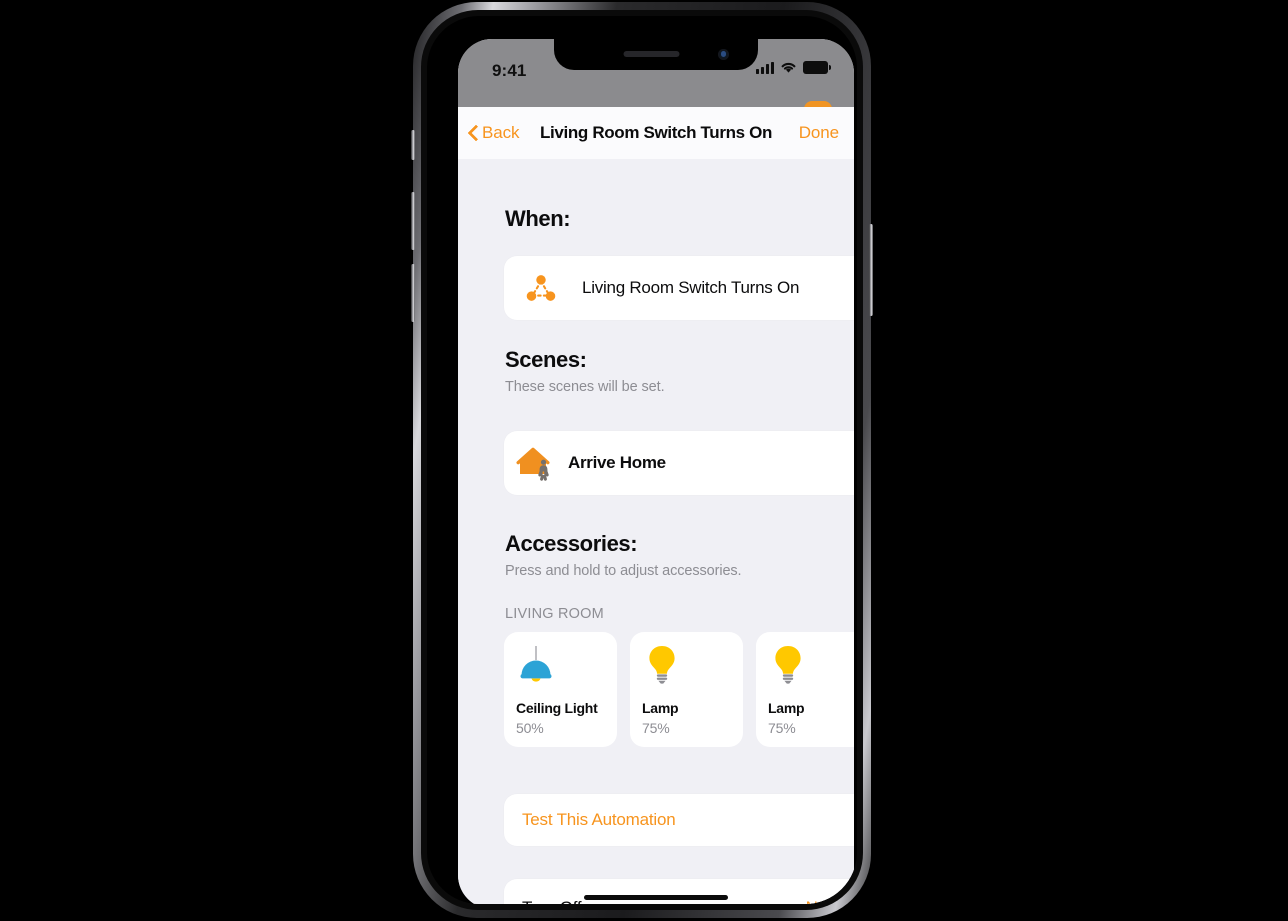 This screenshot has height=921, width=1288. What do you see at coordinates (413, 145) in the screenshot?
I see `ring-silent-switch` at bounding box center [413, 145].